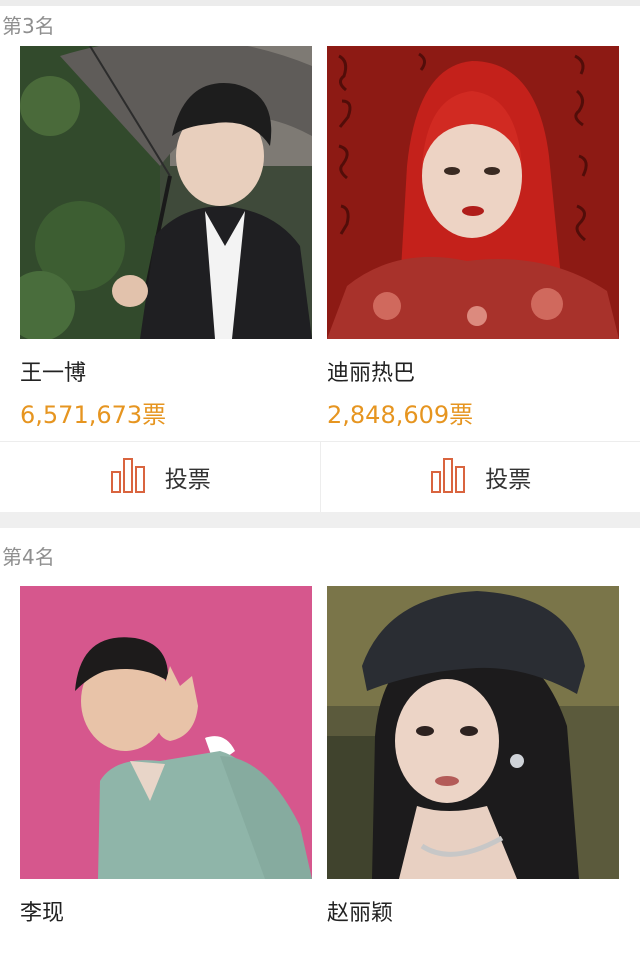  Describe the element at coordinates (320, 520) in the screenshot. I see `section-divider` at that location.